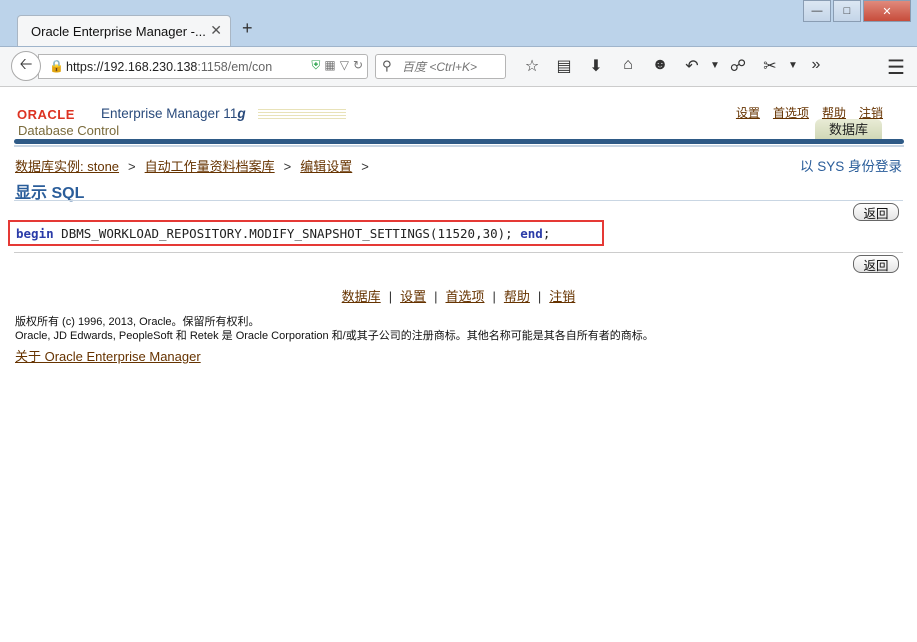 This screenshot has height=642, width=917. What do you see at coordinates (387, 65) in the screenshot?
I see `search-icon: ⚲` at bounding box center [387, 65].